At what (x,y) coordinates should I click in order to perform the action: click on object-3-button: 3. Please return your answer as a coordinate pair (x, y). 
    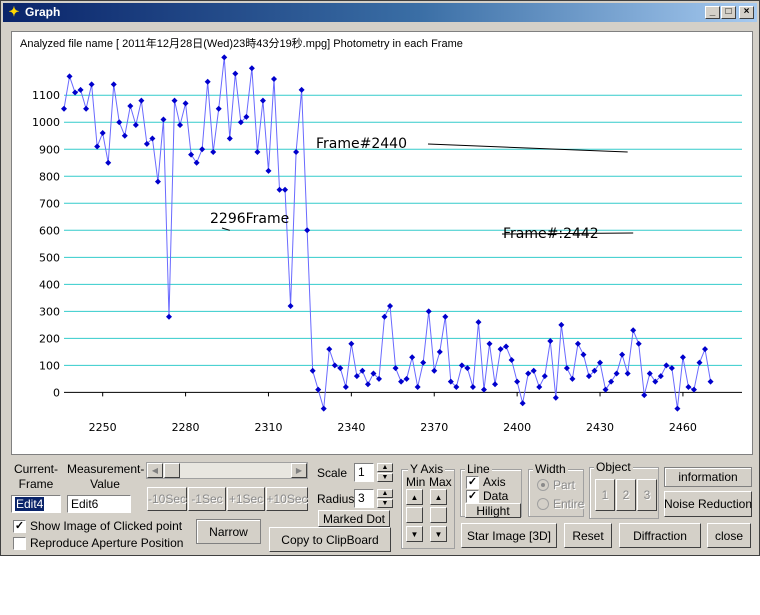
    Looking at the image, I should click on (647, 495).